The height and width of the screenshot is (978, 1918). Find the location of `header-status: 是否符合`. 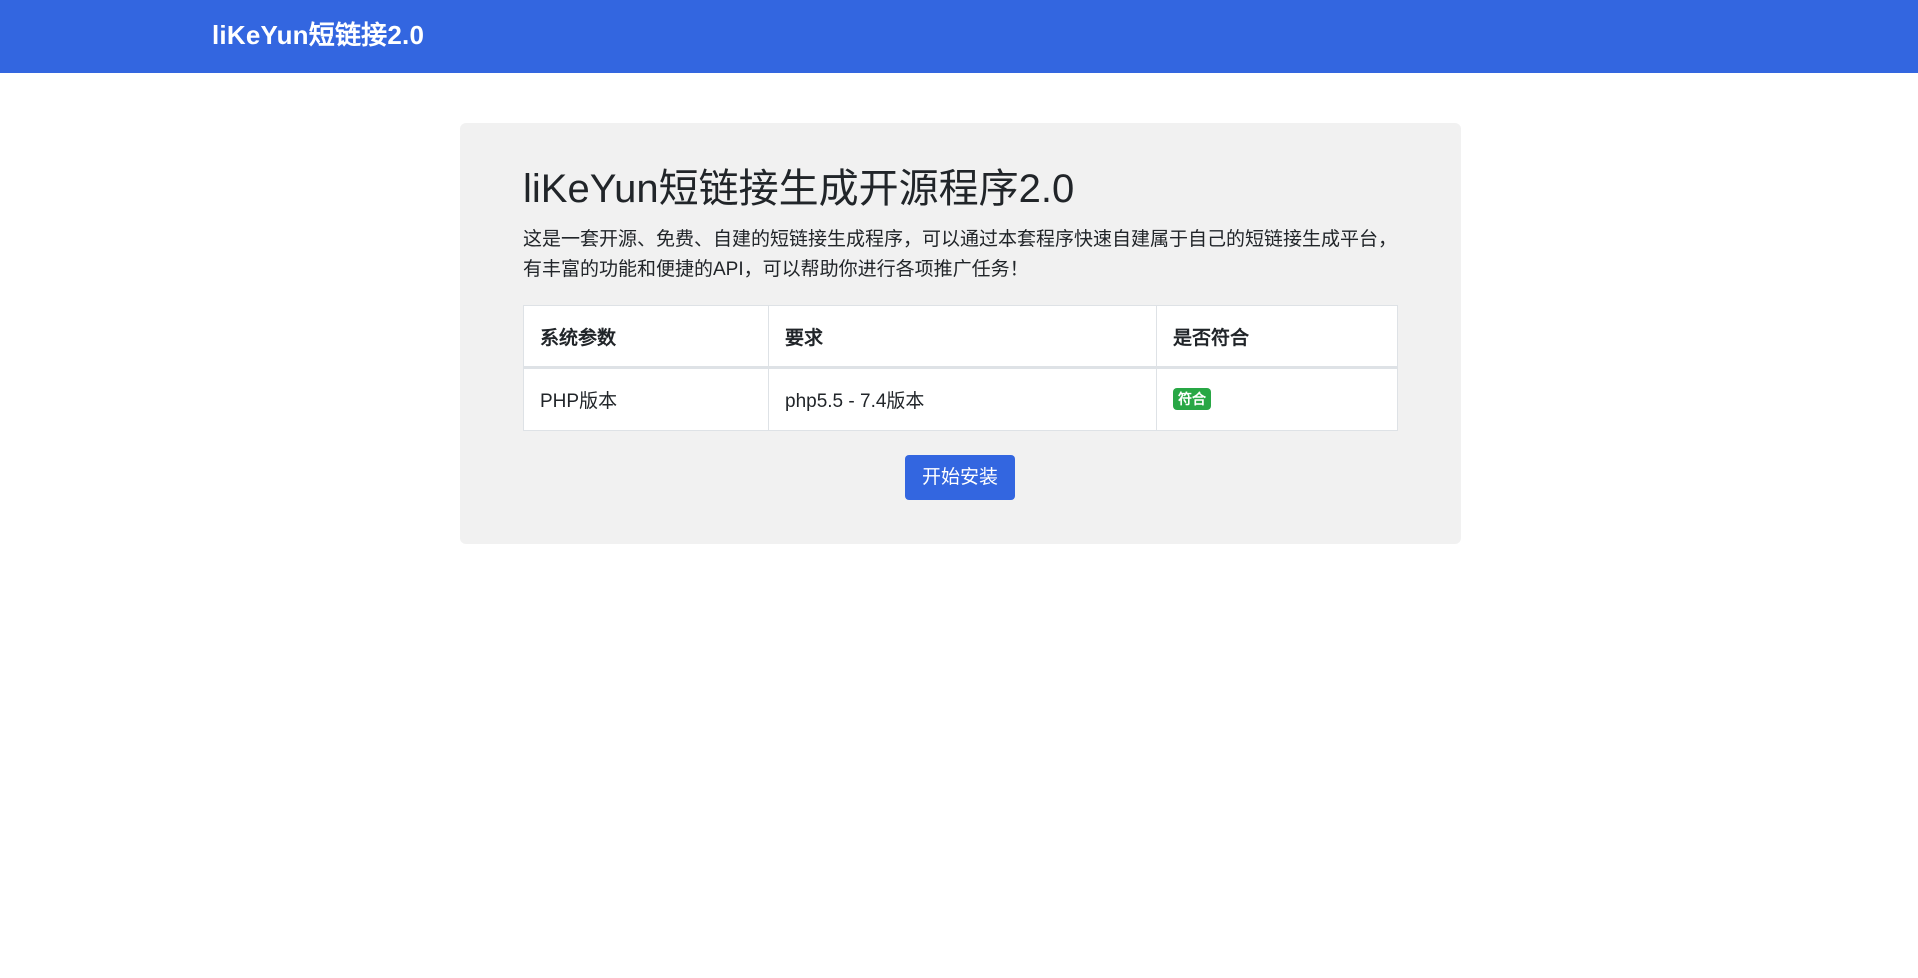

header-status: 是否符合 is located at coordinates (1277, 337).